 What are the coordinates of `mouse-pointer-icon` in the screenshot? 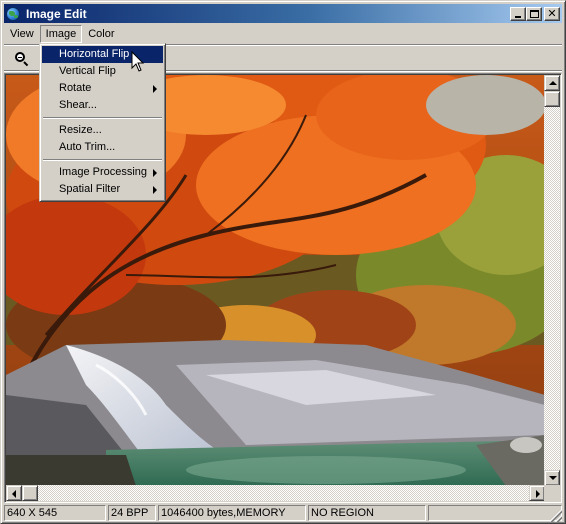 It's located at (138, 61).